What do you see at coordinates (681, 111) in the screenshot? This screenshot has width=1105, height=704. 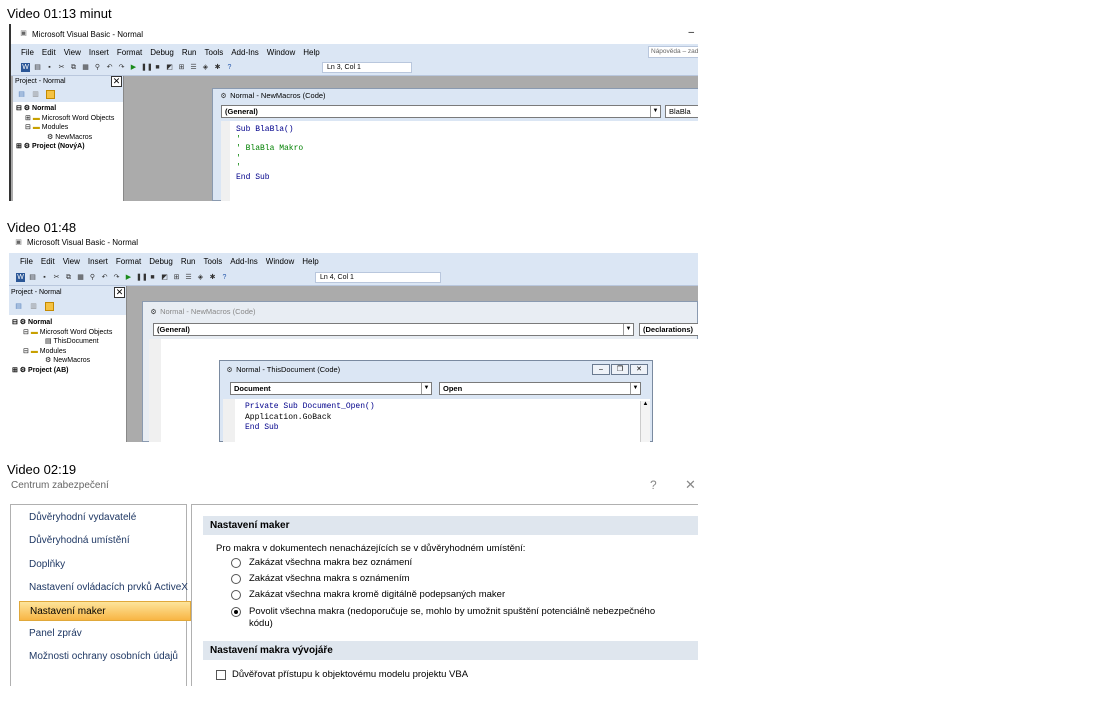 I see `procedure-combo: BlaBla` at bounding box center [681, 111].